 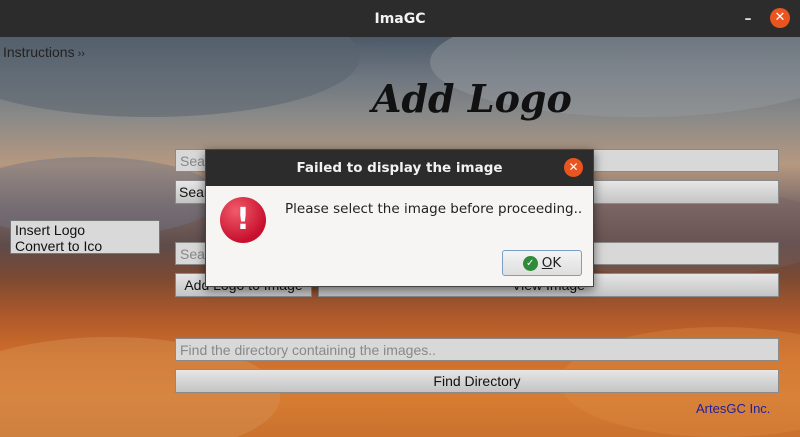 What do you see at coordinates (530, 263) in the screenshot?
I see `check-icon: ✓` at bounding box center [530, 263].